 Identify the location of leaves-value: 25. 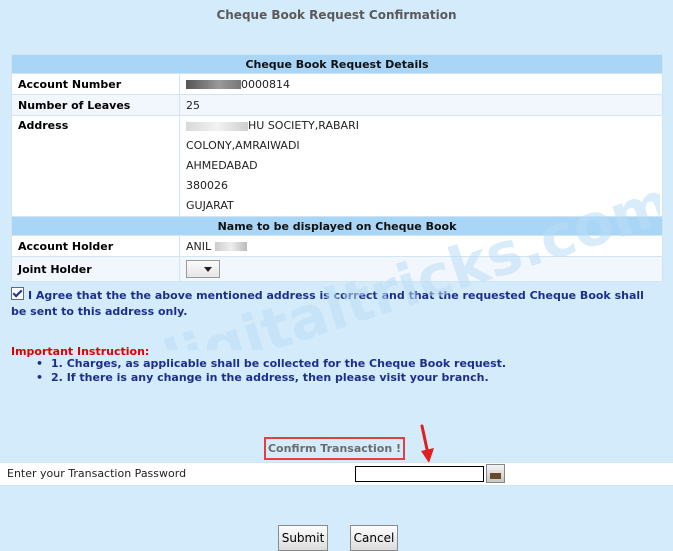
(421, 105).